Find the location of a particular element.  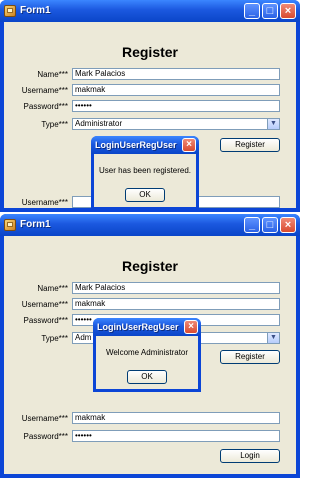

login-username-field: makmak is located at coordinates (176, 418).